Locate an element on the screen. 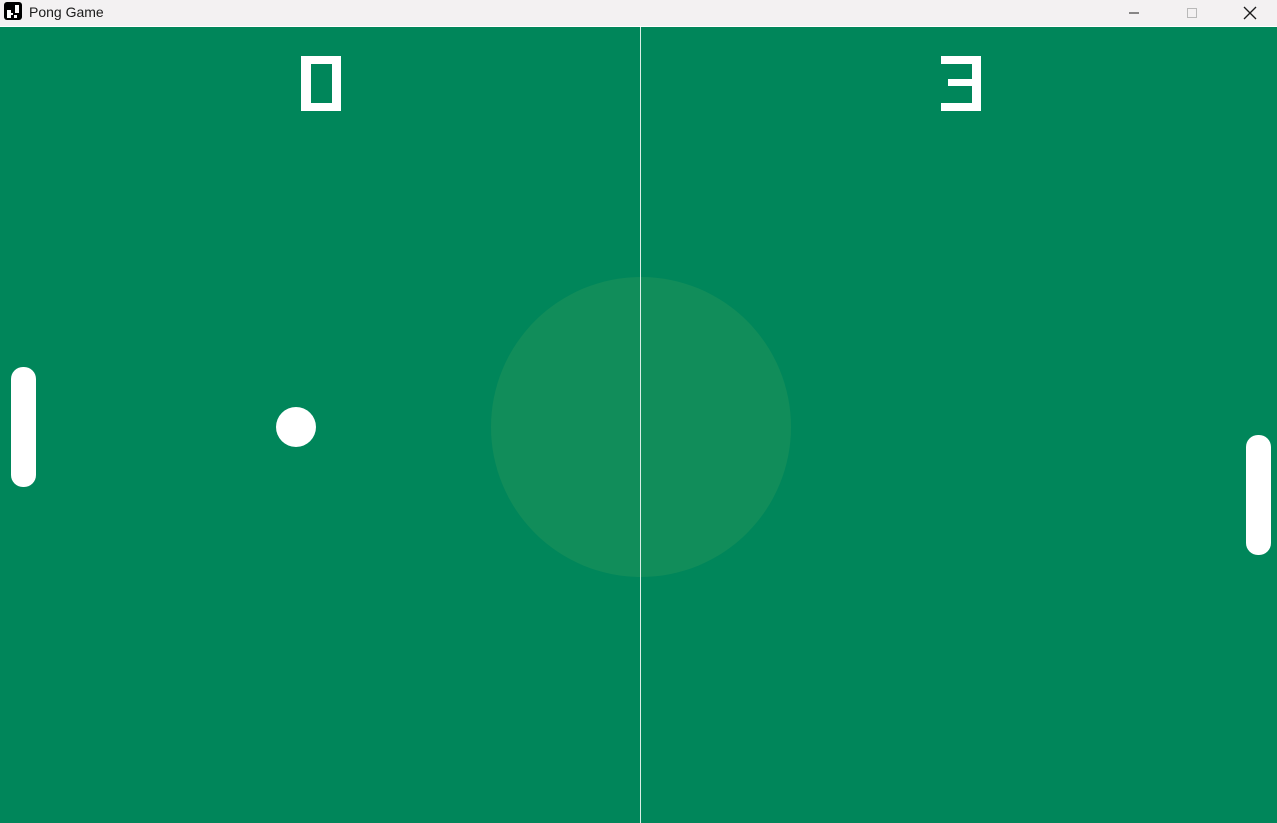  close-button is located at coordinates (1250, 13).